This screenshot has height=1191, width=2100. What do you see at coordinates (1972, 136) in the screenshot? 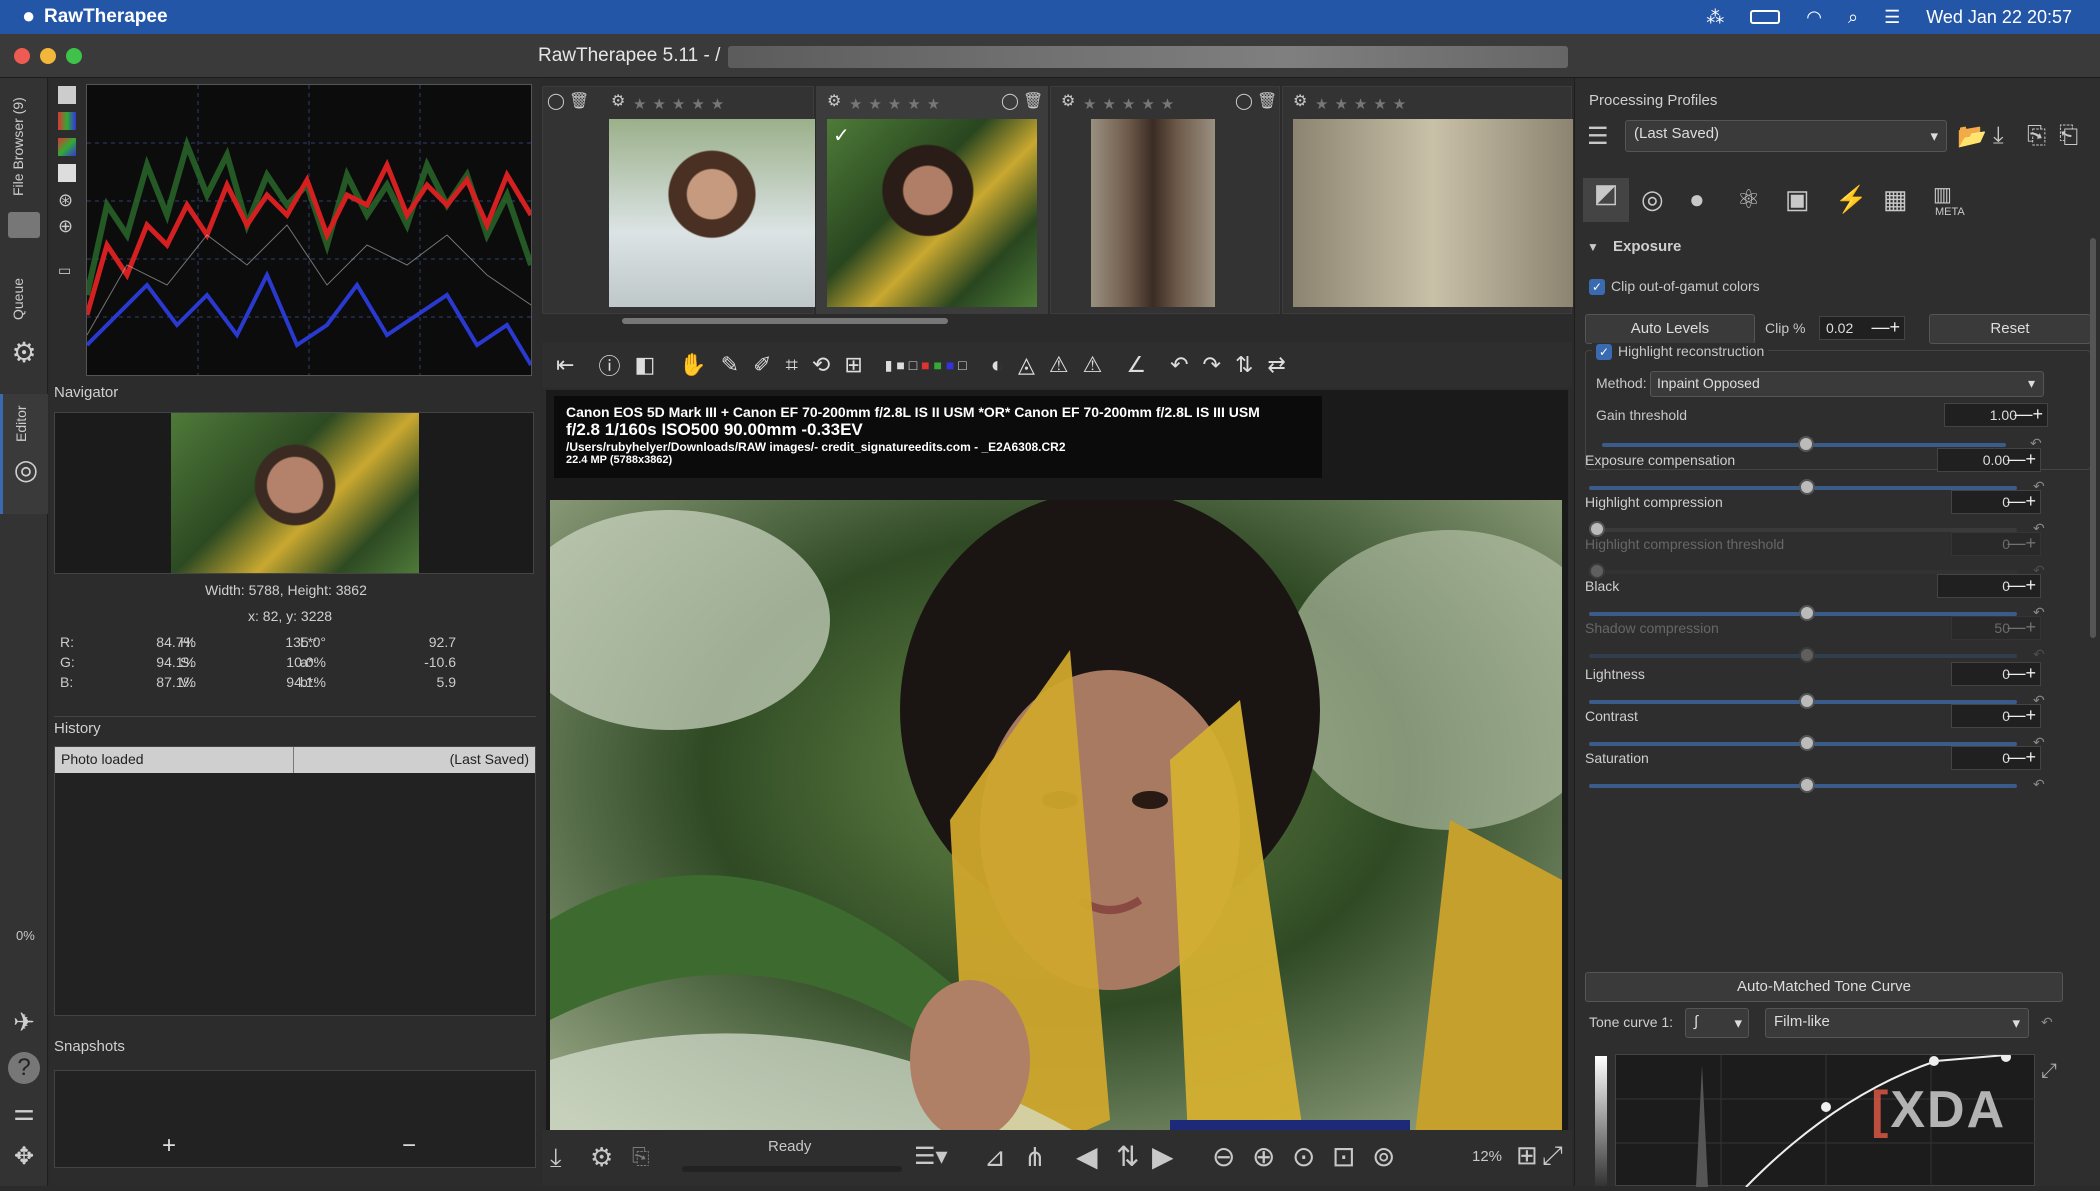
I see `open-profile-icon: 📂` at bounding box center [1972, 136].